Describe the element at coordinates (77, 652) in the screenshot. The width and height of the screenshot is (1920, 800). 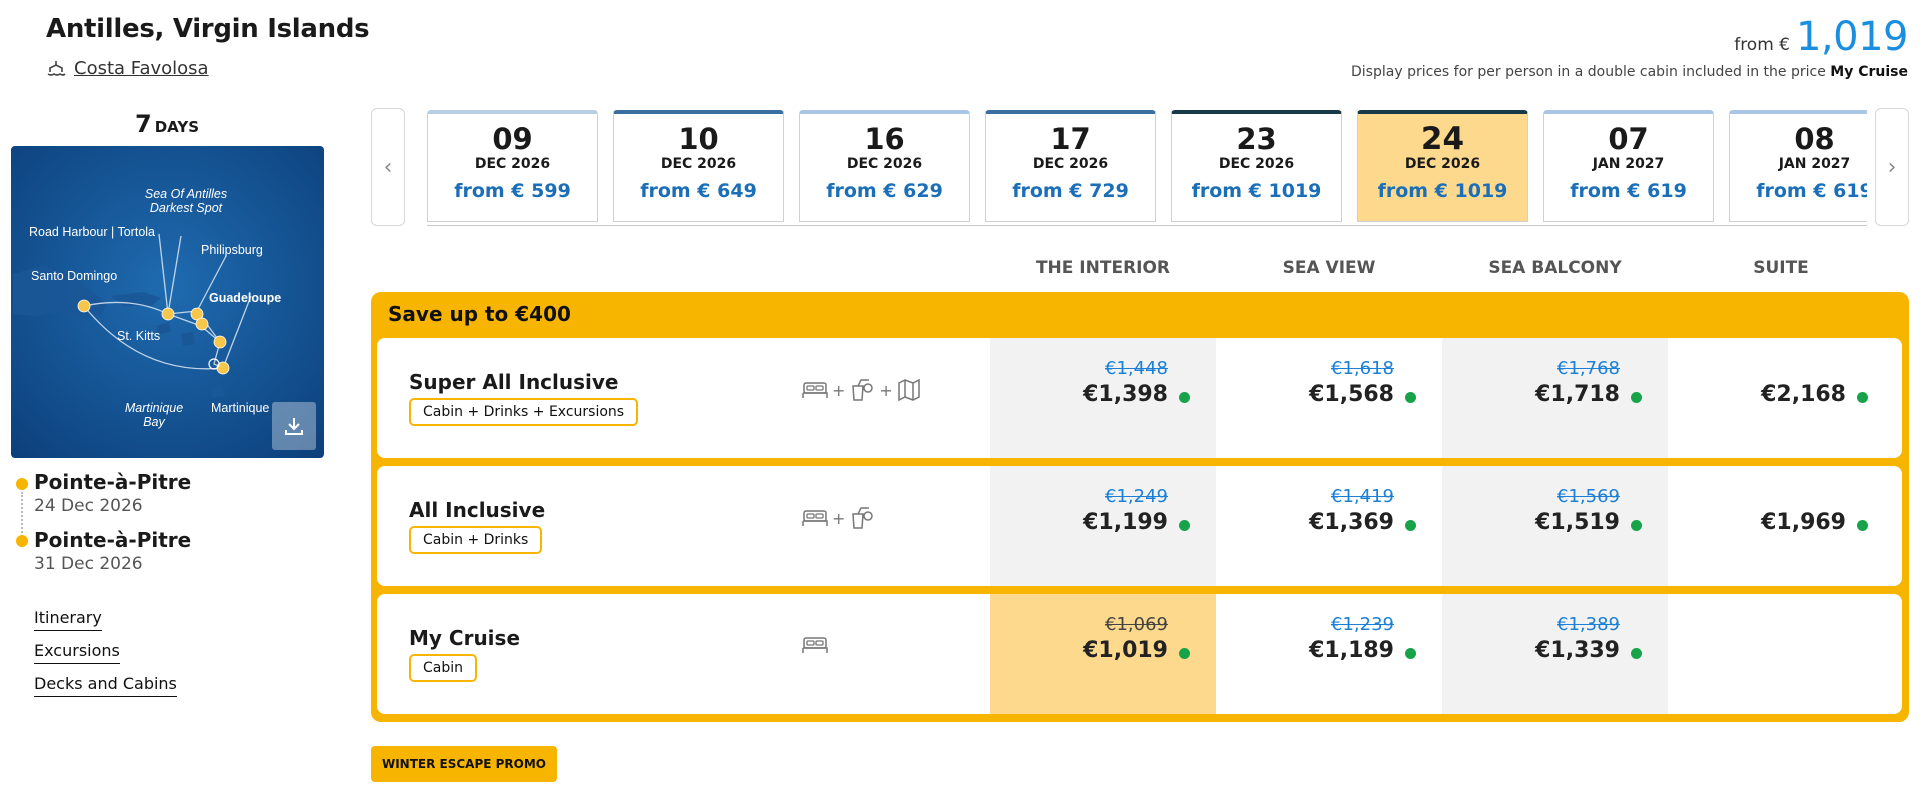
I see `link-excursions: Excursions` at that location.